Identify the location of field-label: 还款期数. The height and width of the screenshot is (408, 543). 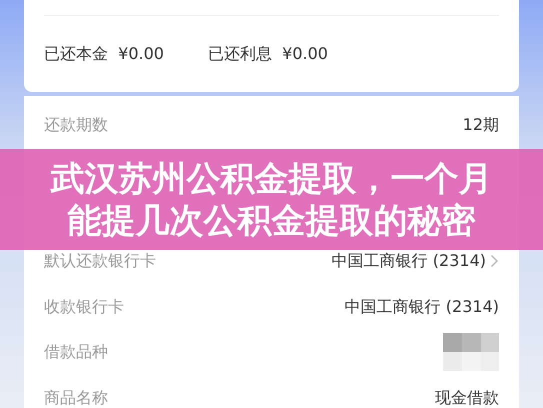
(76, 125).